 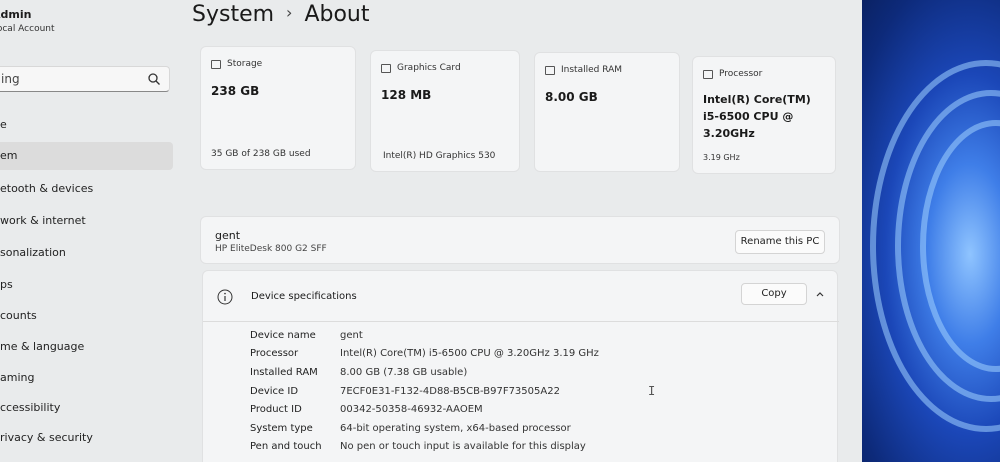 What do you see at coordinates (261, 154) in the screenshot?
I see `card-sub: 35 GB of 238 GB used` at bounding box center [261, 154].